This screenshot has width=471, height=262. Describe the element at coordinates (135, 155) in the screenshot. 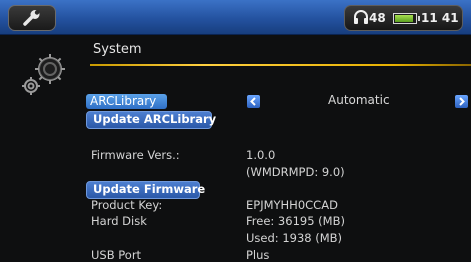

I see `firmware-label: Firmware Vers.:` at that location.